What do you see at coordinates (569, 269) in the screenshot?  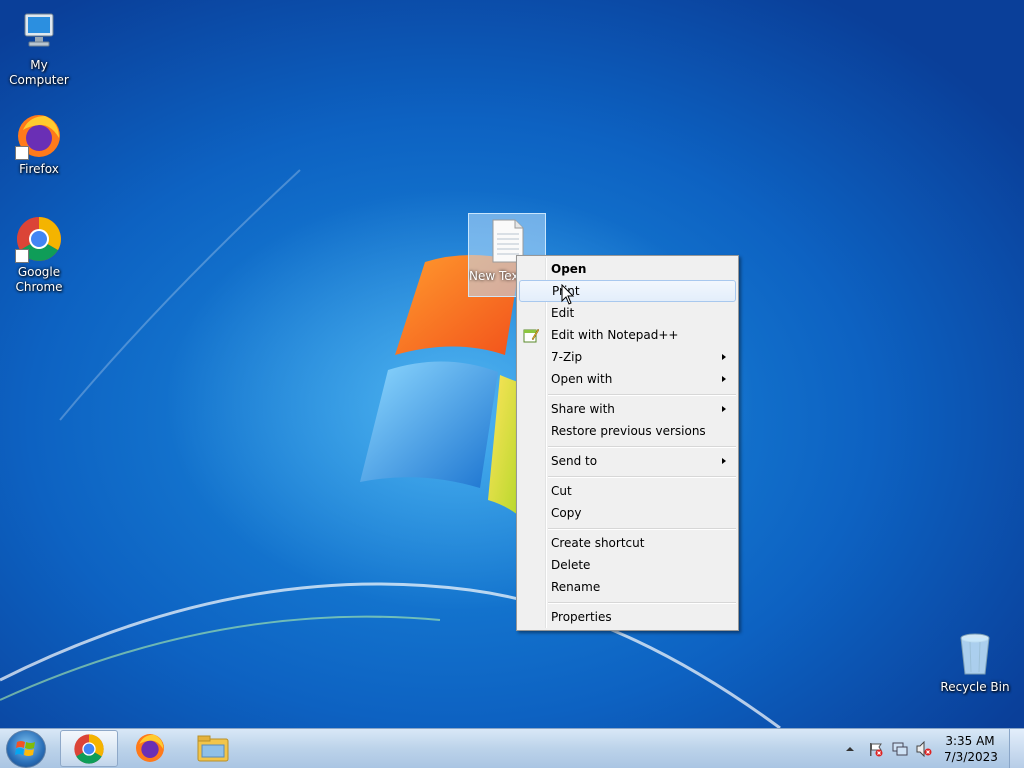 I see `menu-item-label: Open` at bounding box center [569, 269].